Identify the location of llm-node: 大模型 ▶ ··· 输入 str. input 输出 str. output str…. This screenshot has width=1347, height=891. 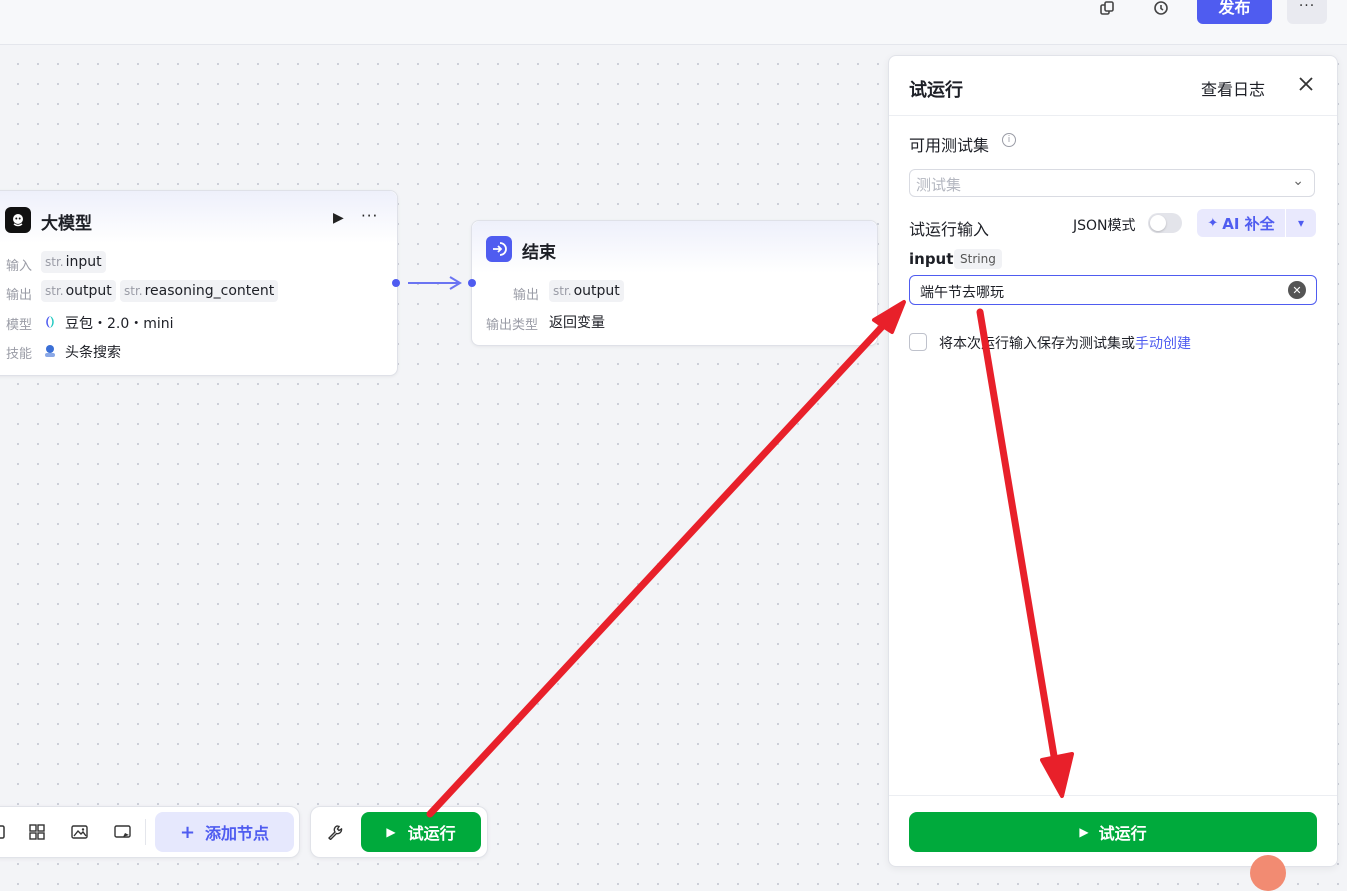
(199, 283).